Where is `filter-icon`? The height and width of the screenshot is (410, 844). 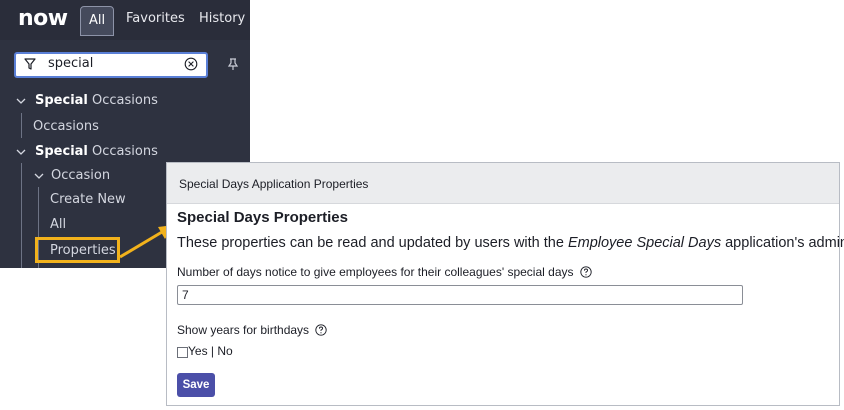 filter-icon is located at coordinates (30, 64).